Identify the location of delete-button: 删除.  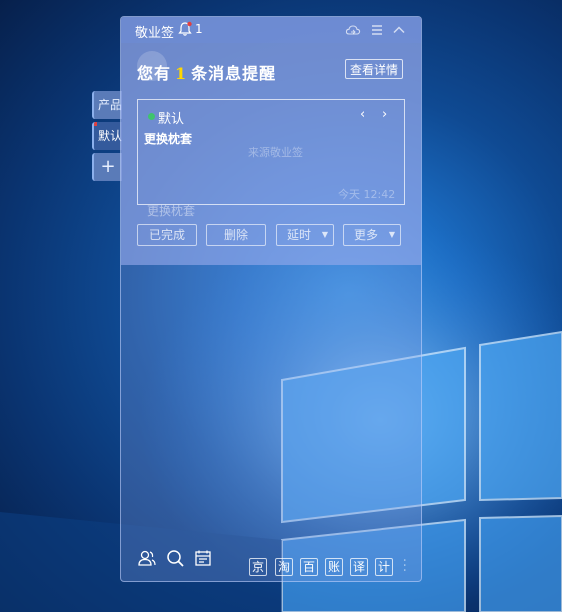
(236, 235).